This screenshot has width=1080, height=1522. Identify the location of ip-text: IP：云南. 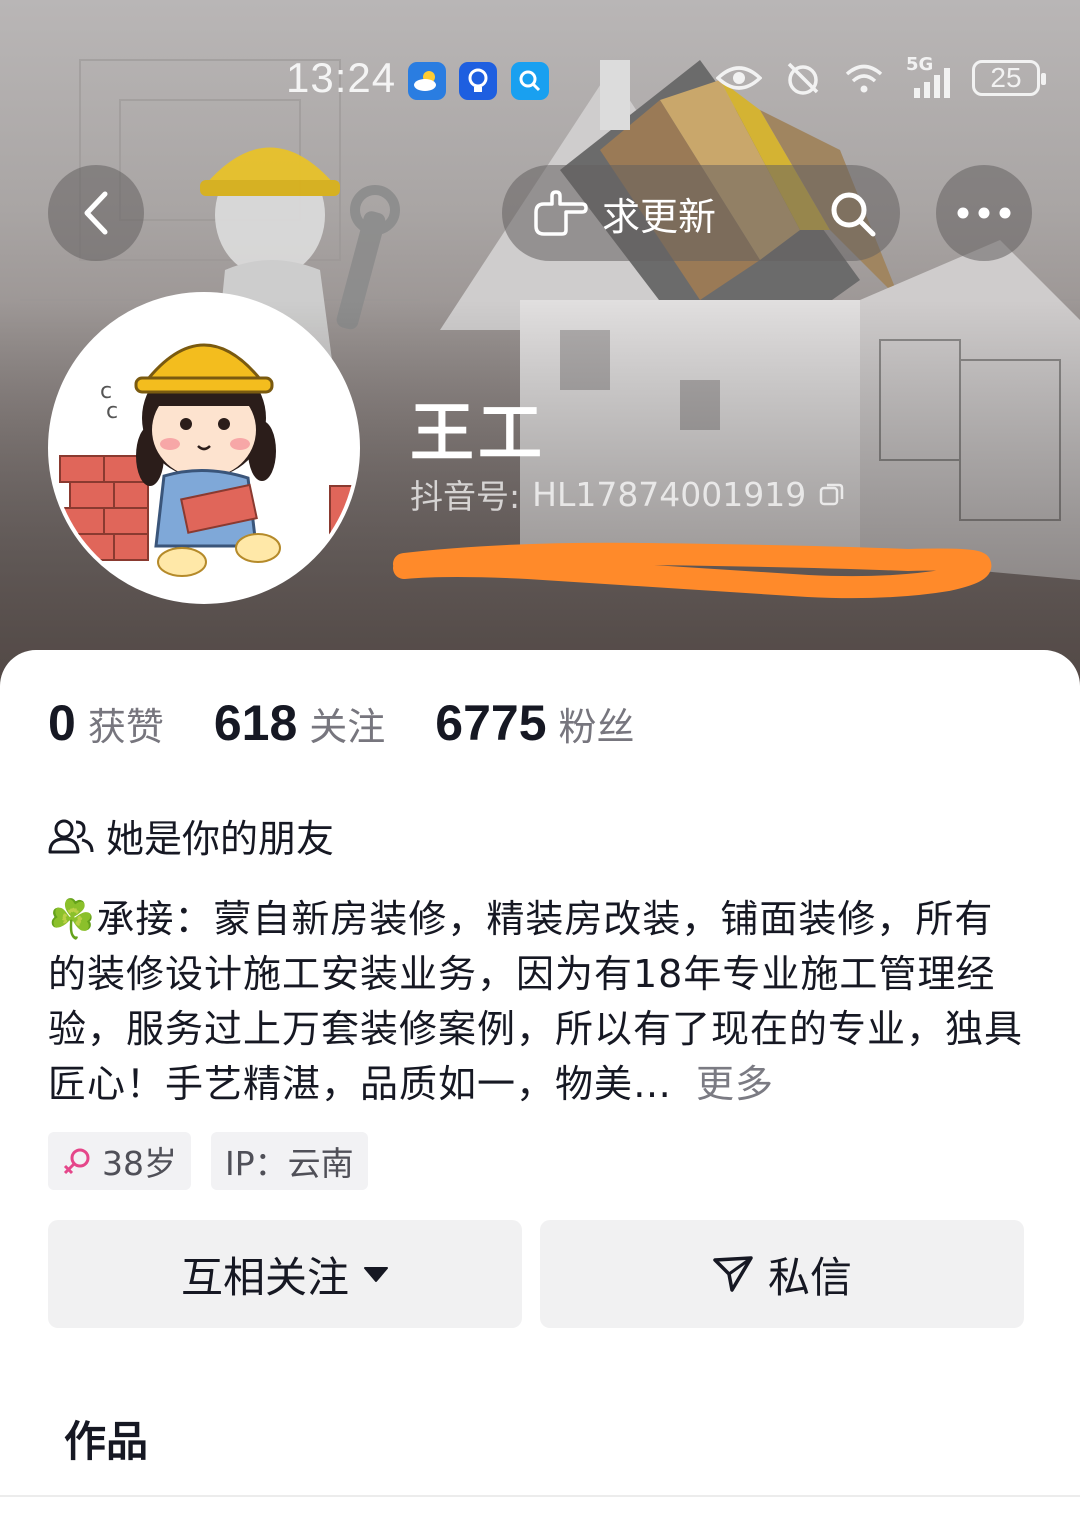
(289, 1163).